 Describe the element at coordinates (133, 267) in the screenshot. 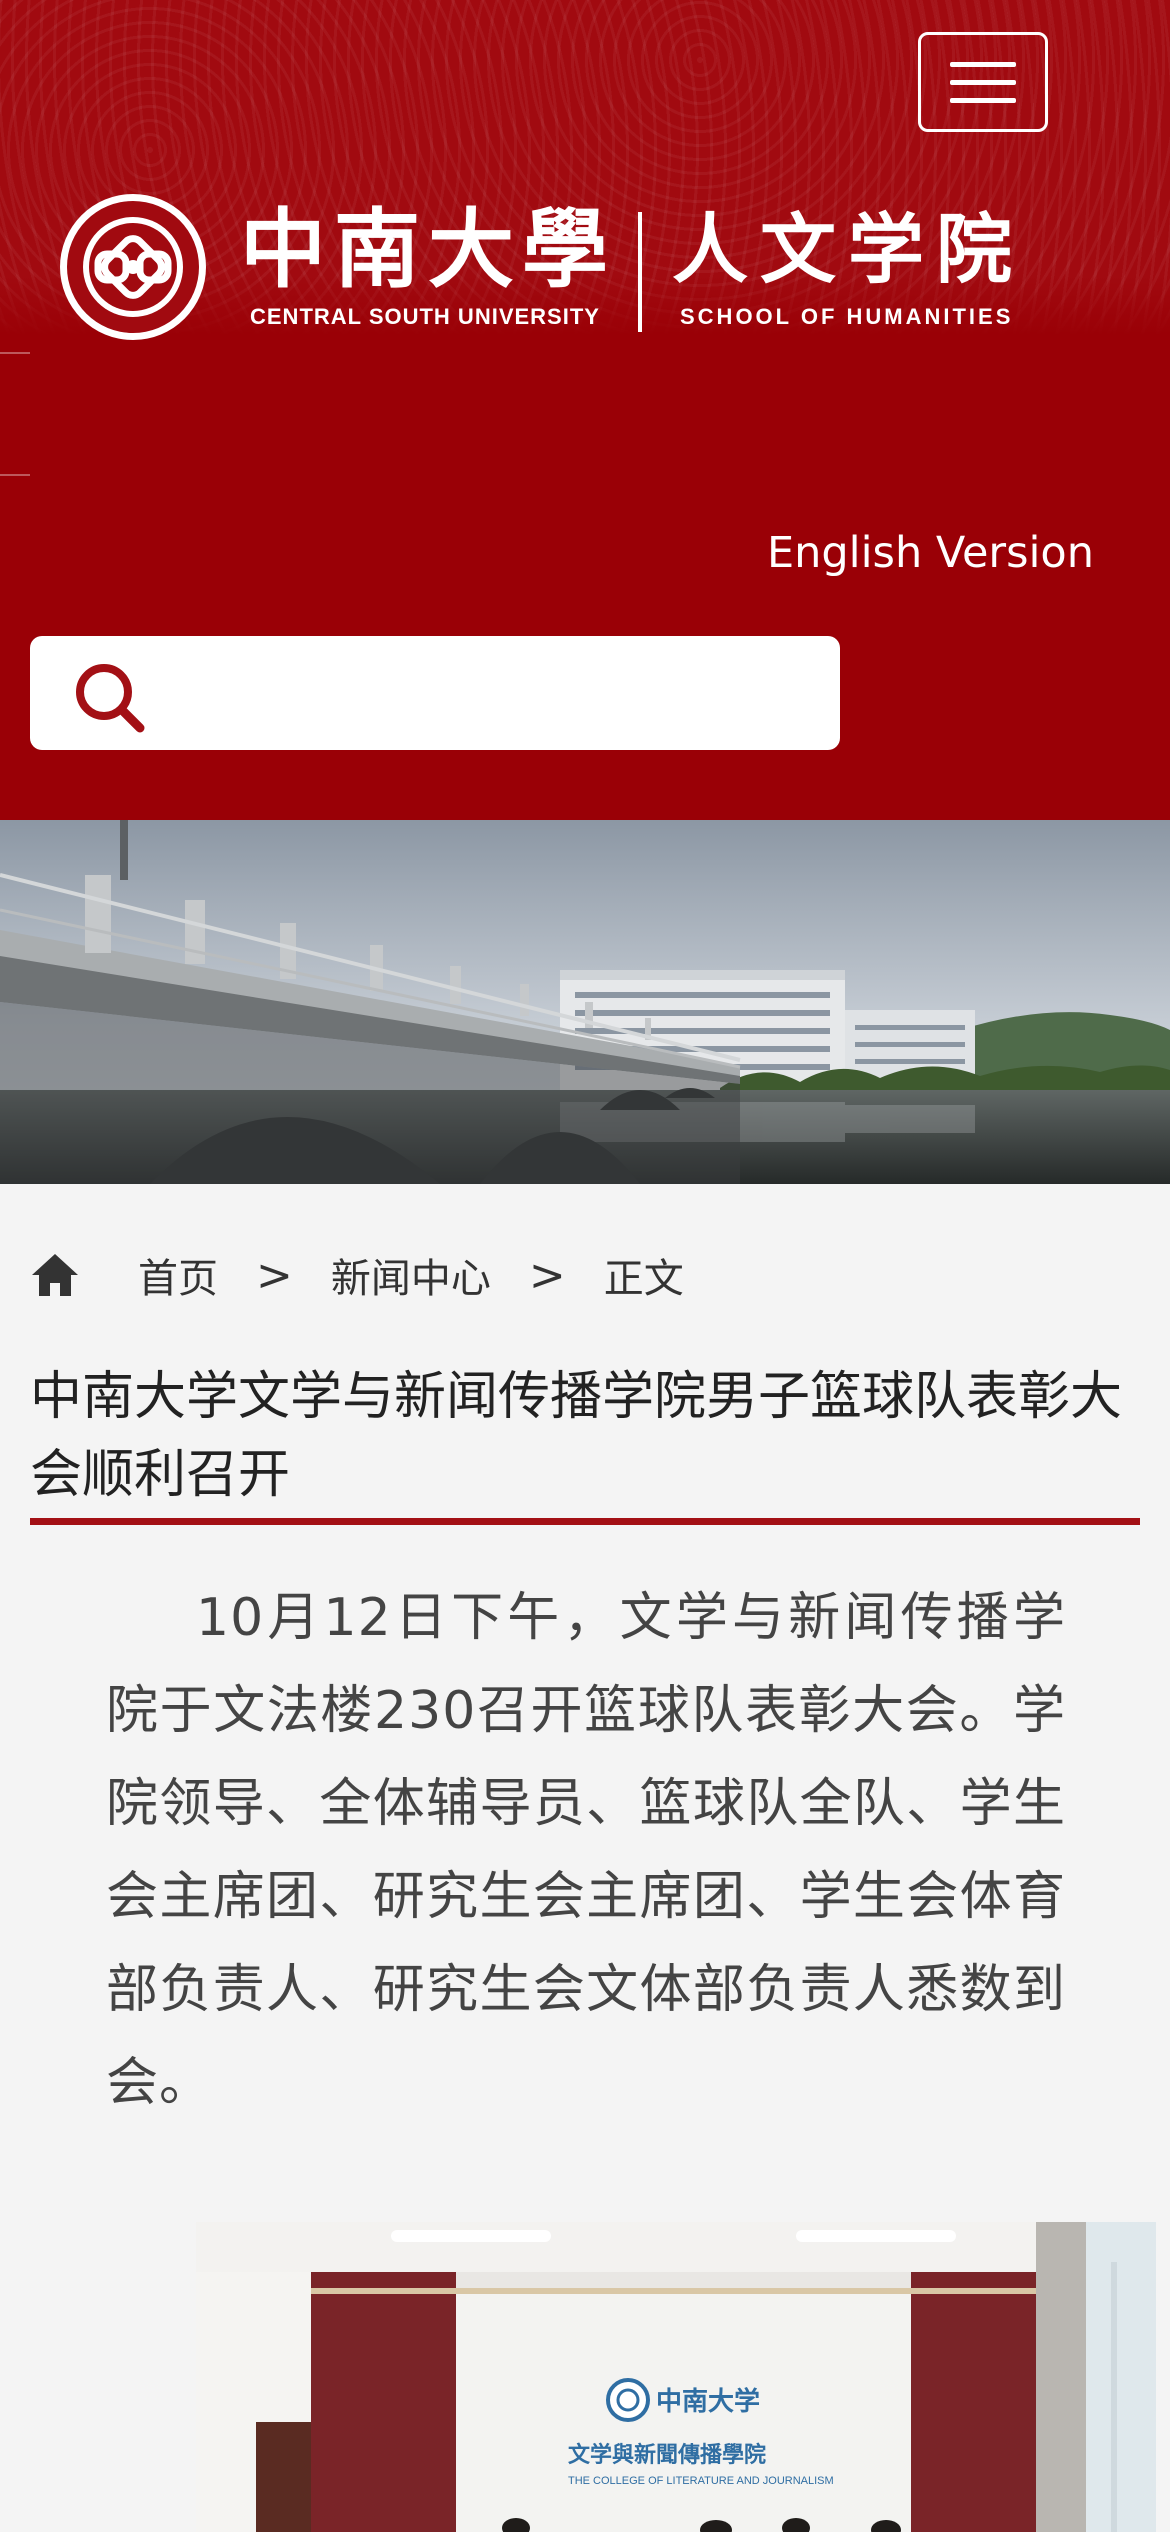

I see `university-seal-icon` at that location.